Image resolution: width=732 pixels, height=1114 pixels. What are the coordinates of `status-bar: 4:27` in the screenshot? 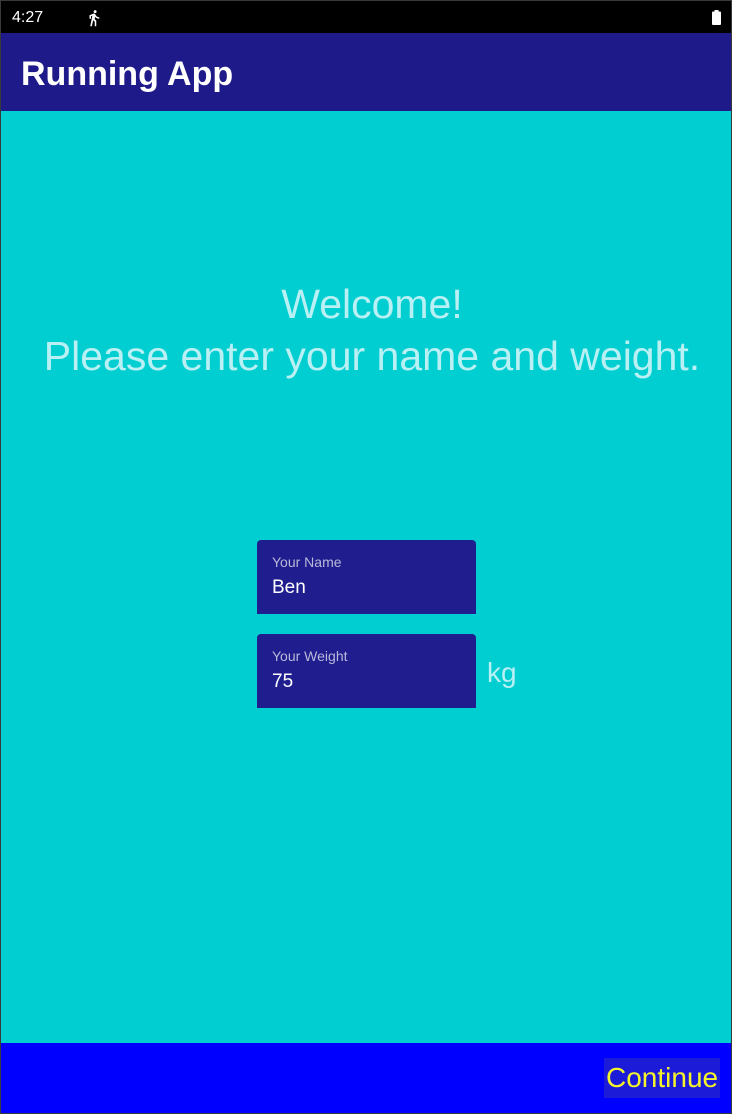 It's located at (366, 17).